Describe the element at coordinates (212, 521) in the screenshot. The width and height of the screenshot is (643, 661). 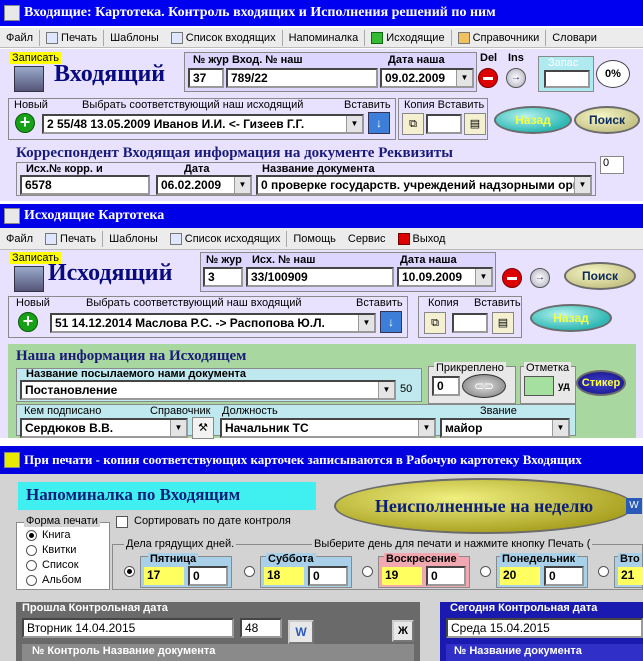
I see `sort-by-control-date-label: Сортировать по дате контроля` at that location.